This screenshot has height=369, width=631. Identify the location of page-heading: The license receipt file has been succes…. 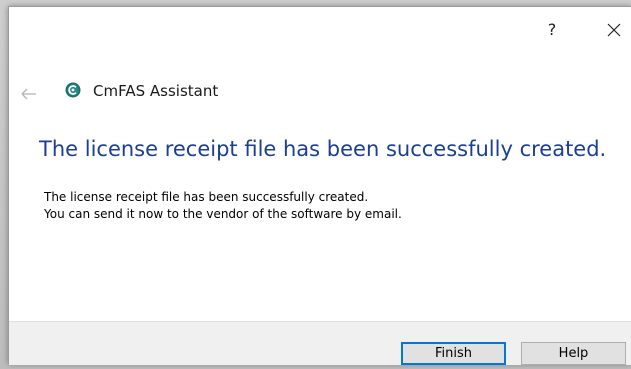
(323, 149).